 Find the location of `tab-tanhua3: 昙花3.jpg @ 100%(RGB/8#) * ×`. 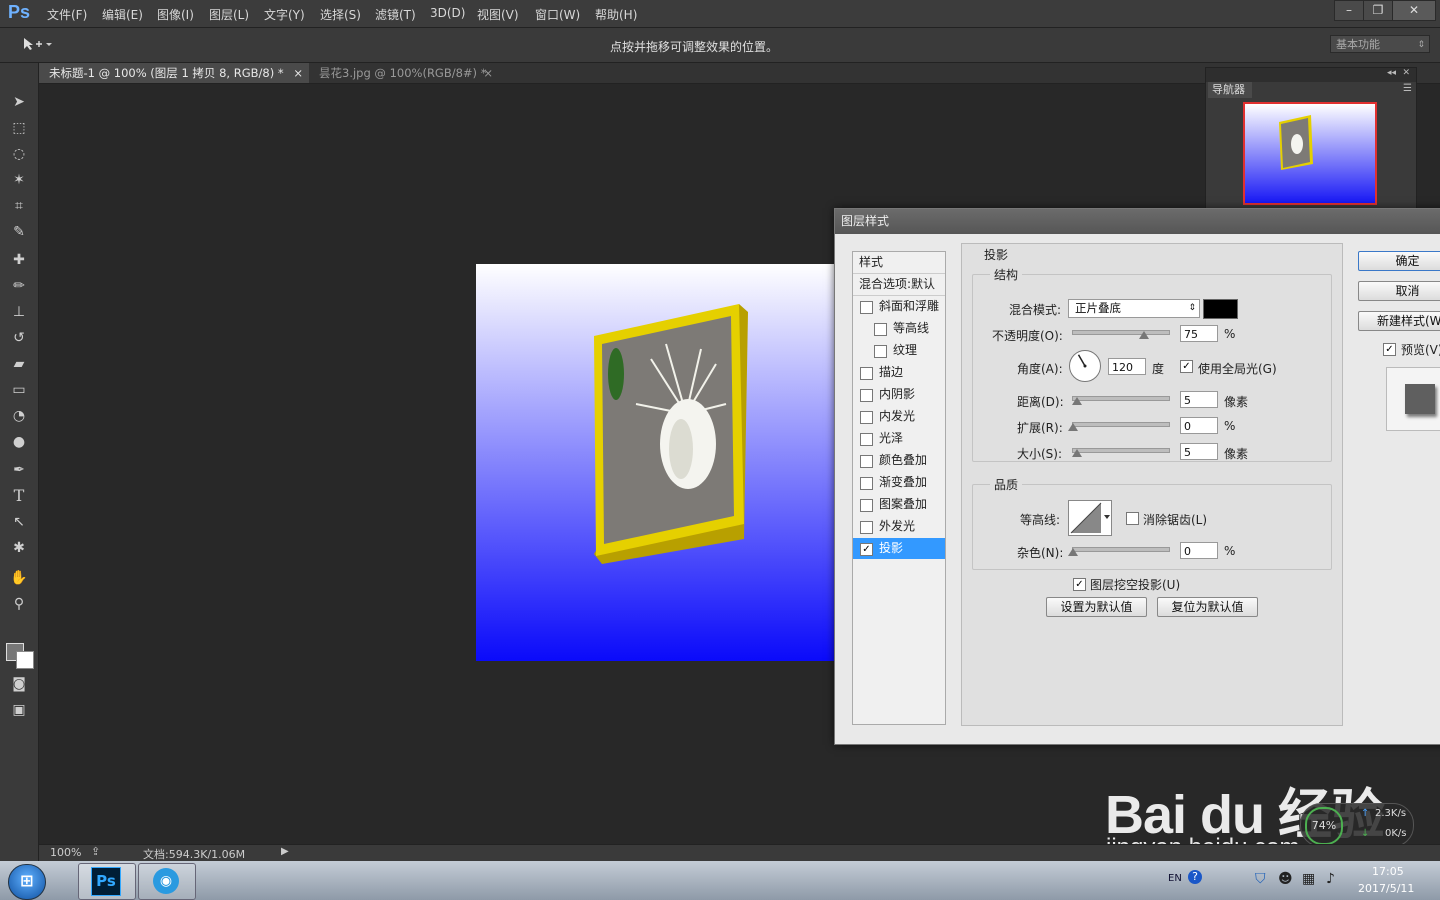

tab-tanhua3: 昙花3.jpg @ 100%(RGB/8#) * × is located at coordinates (404, 73).